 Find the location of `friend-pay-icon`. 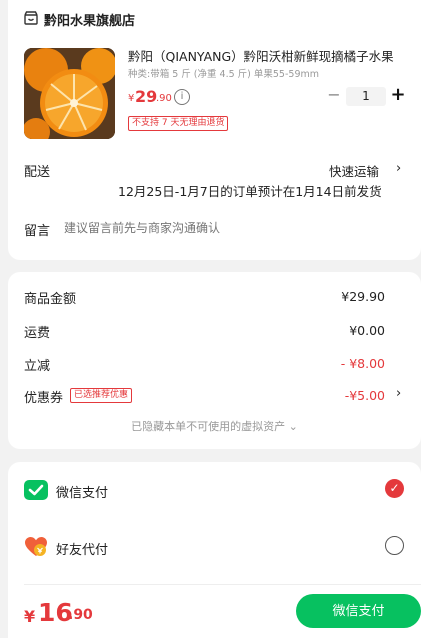

friend-pay-icon is located at coordinates (36, 546).